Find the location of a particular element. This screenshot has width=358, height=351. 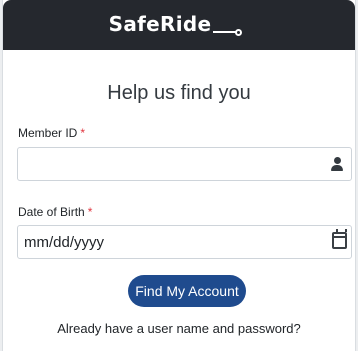

brand-mark-icon is located at coordinates (228, 28).